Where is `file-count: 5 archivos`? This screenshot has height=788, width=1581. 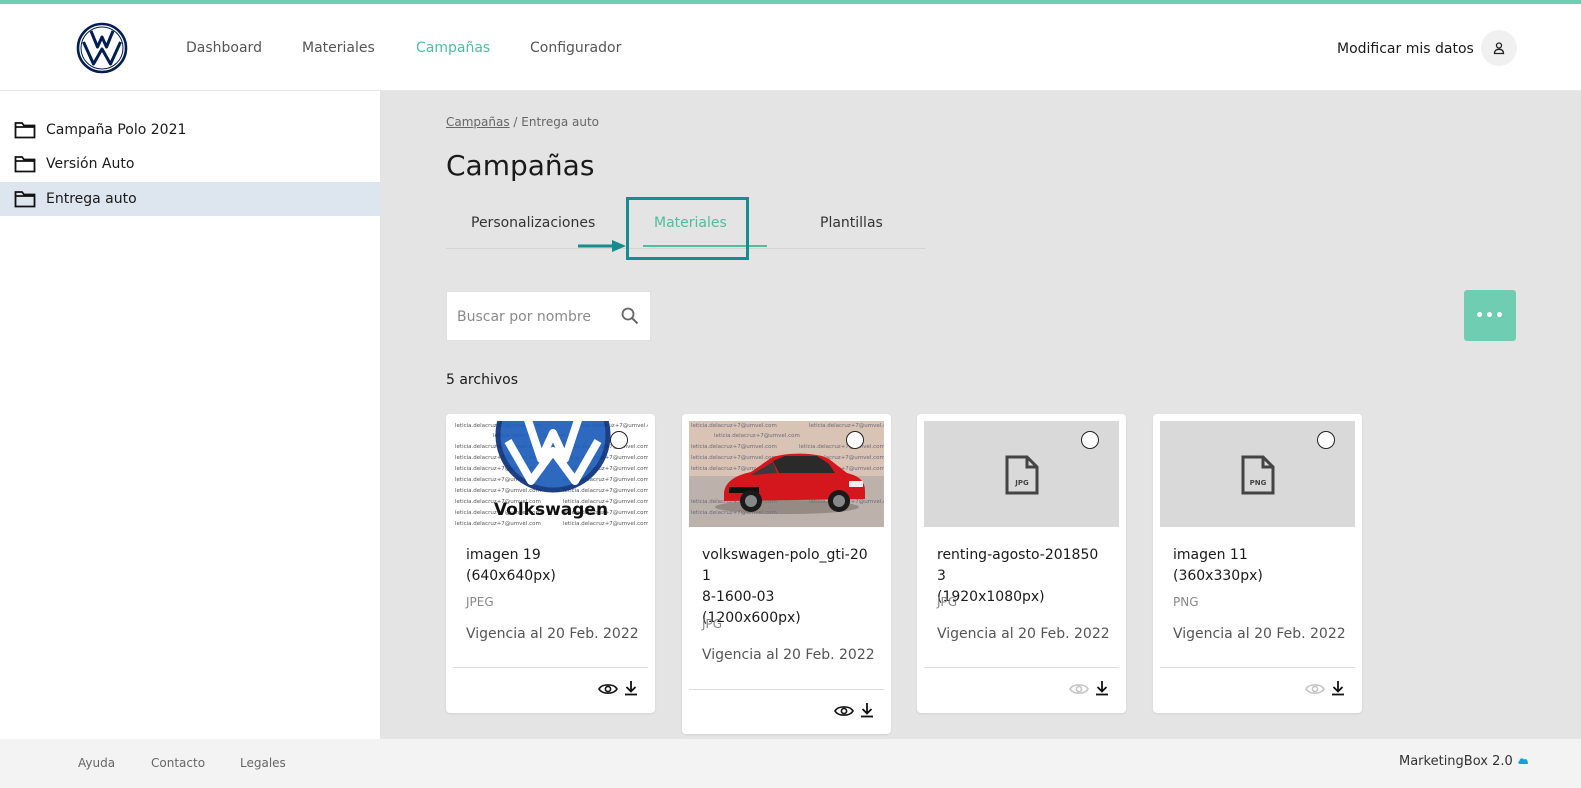 file-count: 5 archivos is located at coordinates (482, 380).